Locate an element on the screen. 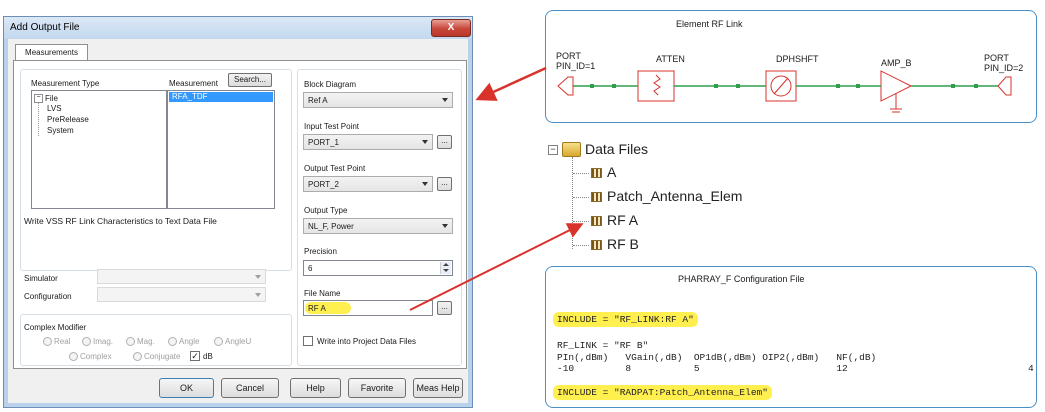 This screenshot has width=1045, height=412. output-test-point-value: PORT_2 is located at coordinates (323, 184).